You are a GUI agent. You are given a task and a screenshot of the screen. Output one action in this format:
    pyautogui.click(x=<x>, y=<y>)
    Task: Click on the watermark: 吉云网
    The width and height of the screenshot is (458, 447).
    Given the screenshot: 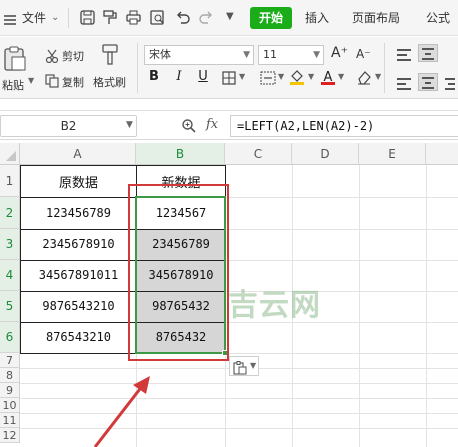 What is the action you would take?
    pyautogui.click(x=274, y=305)
    